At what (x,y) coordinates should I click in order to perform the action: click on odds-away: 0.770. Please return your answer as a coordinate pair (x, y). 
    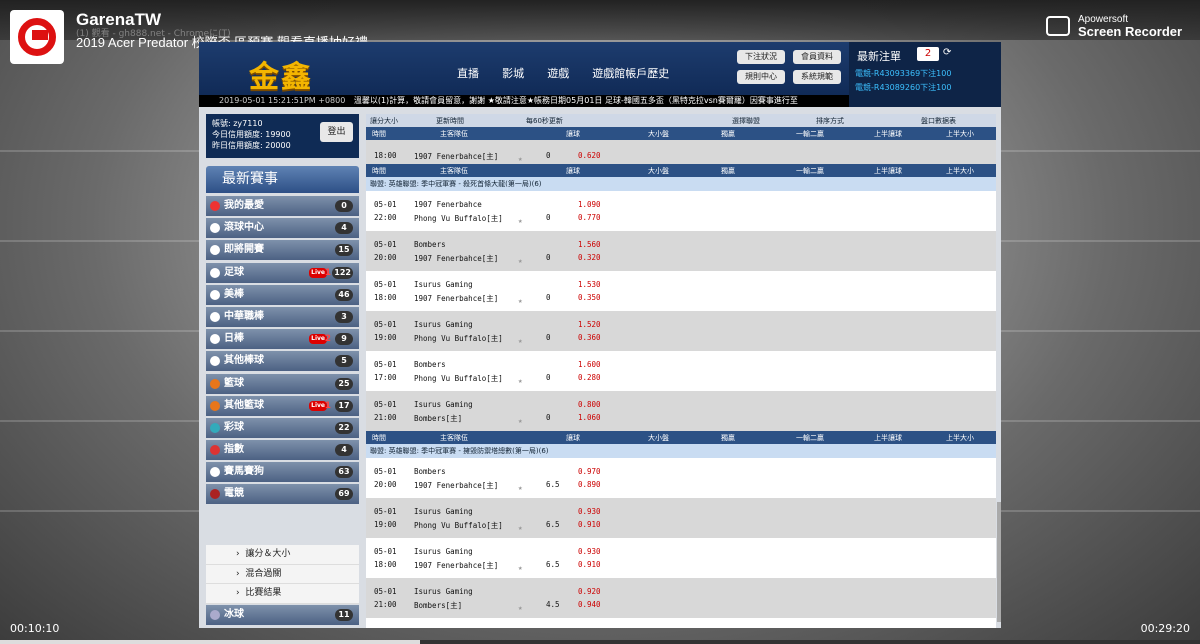
    Looking at the image, I should click on (589, 217).